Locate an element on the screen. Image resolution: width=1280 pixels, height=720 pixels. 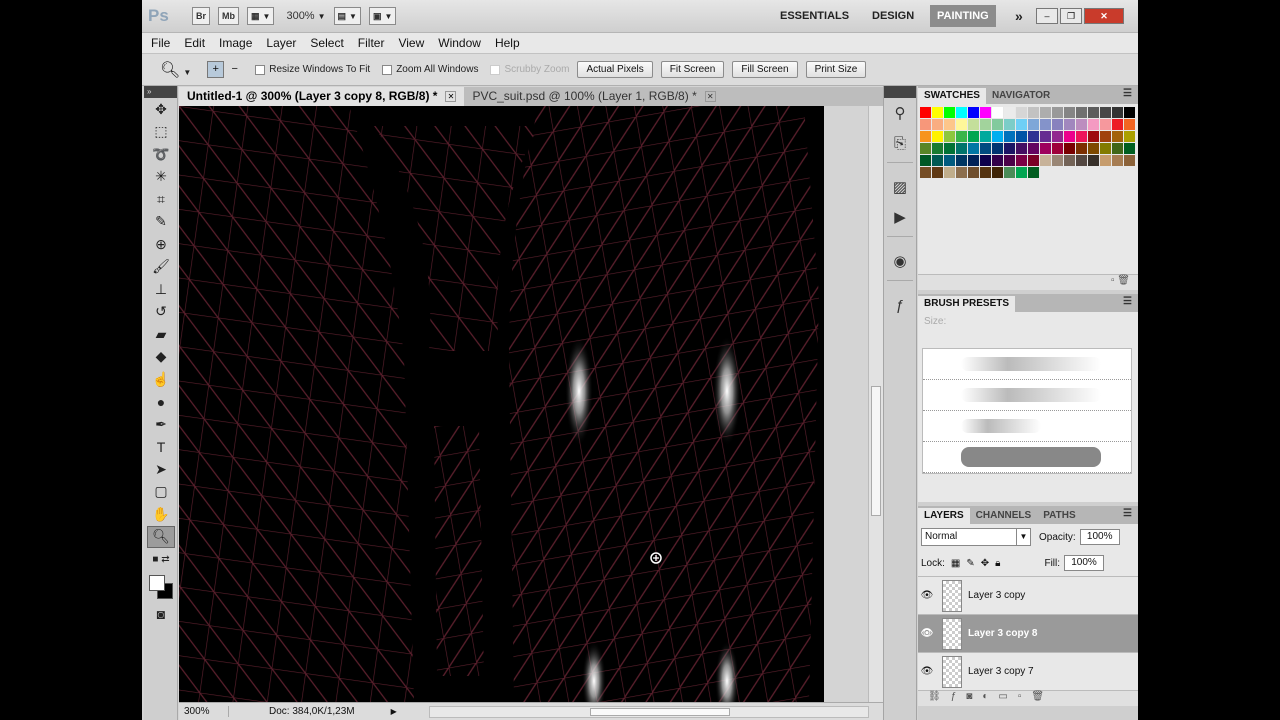
layer-row: 👁︎ Layer 3 copy 7 is located at coordinates (1028, 671).